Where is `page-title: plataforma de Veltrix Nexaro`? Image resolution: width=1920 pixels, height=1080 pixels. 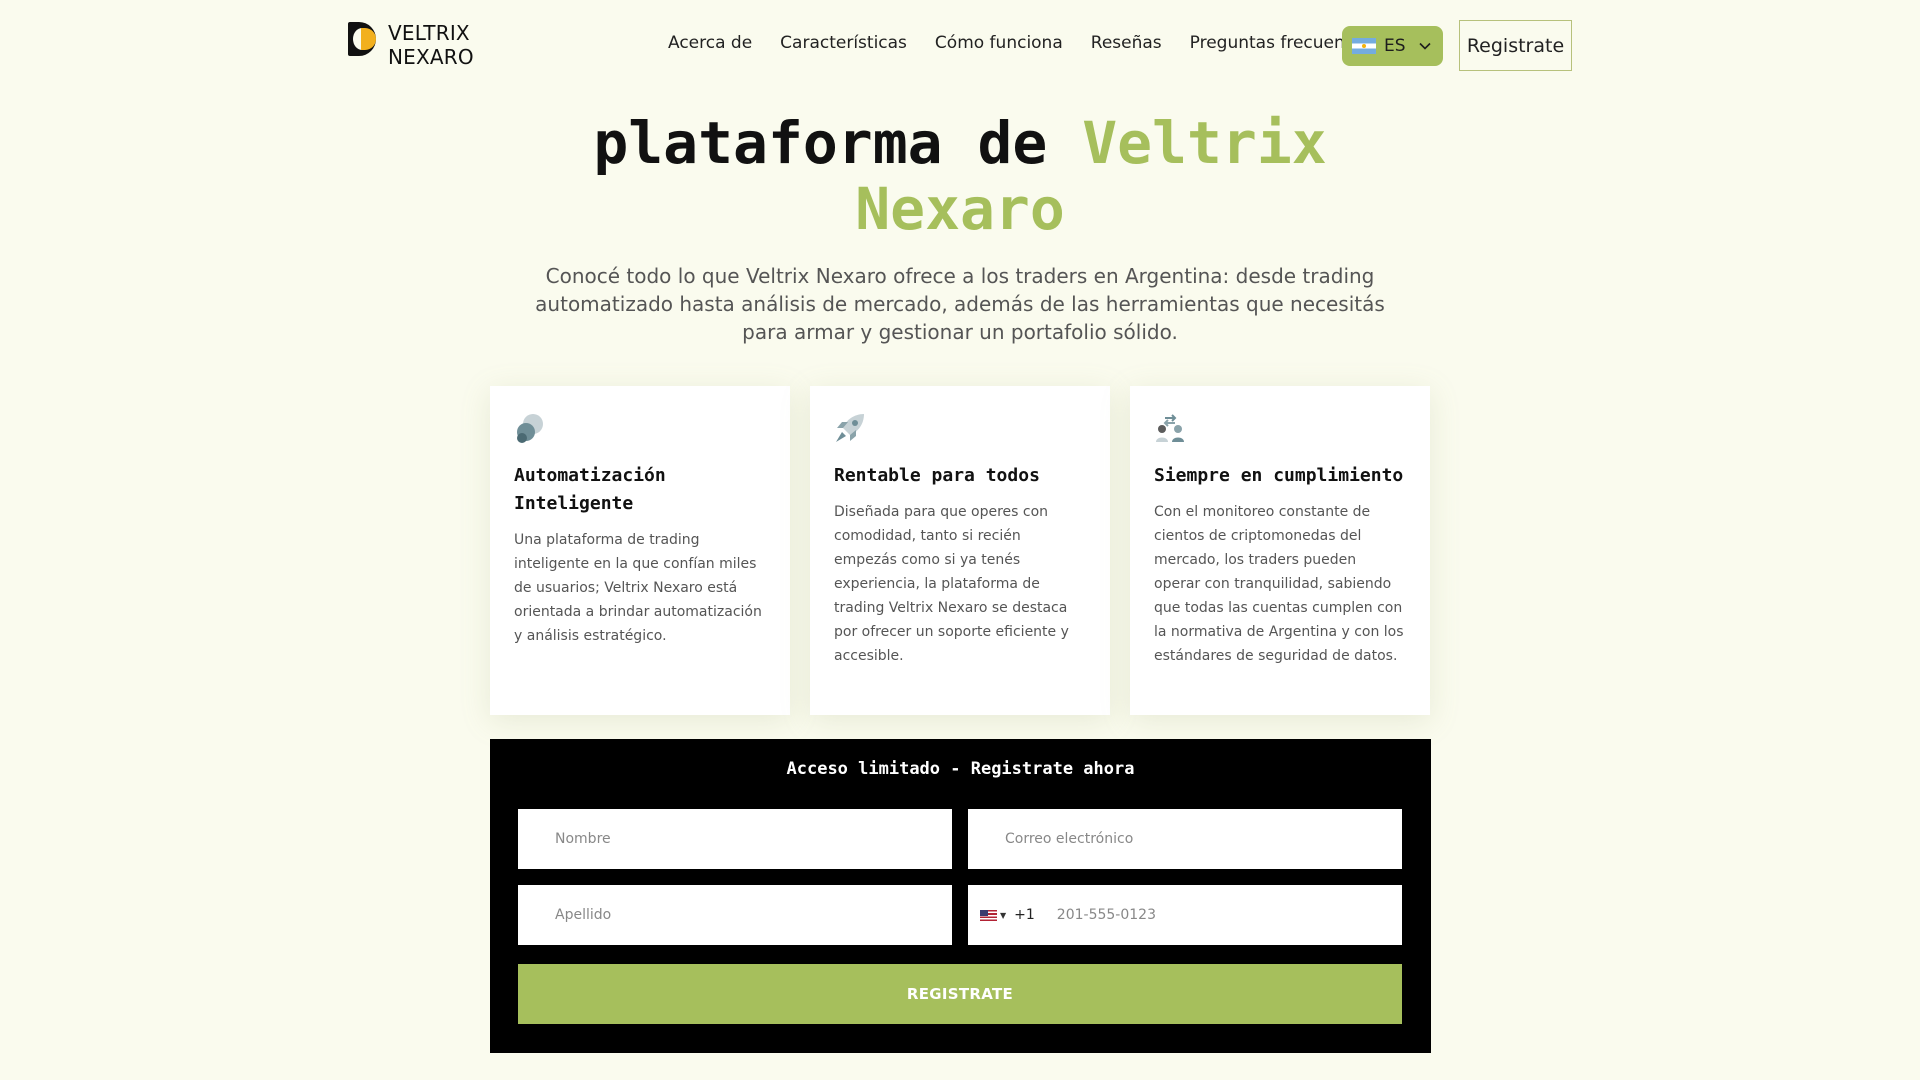
page-title: plataforma de Veltrix Nexaro is located at coordinates (960, 176).